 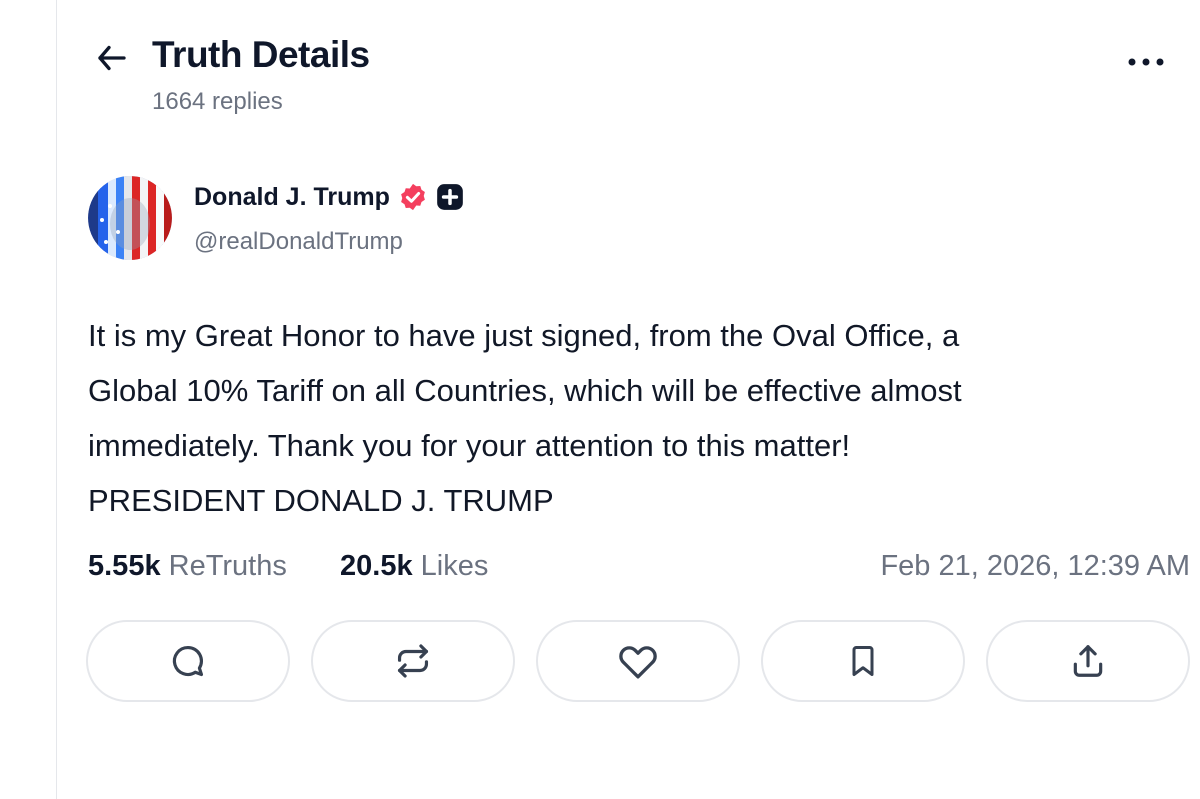 I want to click on more-options-button, so click(x=1146, y=62).